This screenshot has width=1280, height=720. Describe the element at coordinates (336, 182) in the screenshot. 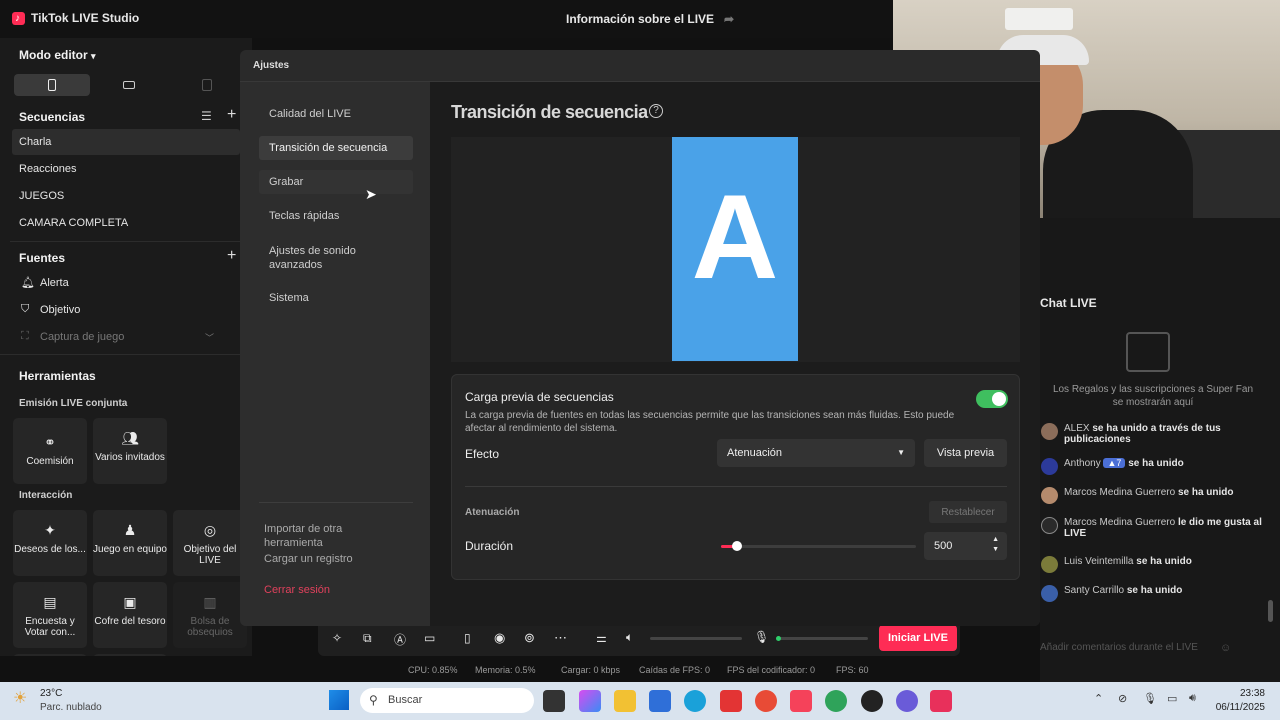

I see `nav-item-record: Grabar` at that location.